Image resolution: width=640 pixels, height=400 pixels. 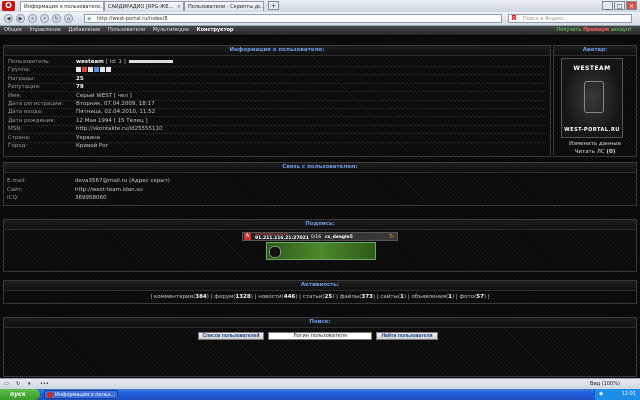 What do you see at coordinates (109, 190) in the screenshot?
I see `field-value: http://west-team.idan.su` at bounding box center [109, 190].